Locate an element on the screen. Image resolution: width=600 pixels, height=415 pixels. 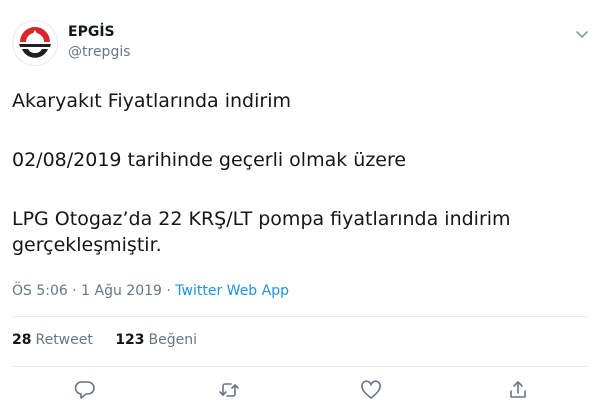
retweets-stat: 28 Retweet is located at coordinates (52, 340).